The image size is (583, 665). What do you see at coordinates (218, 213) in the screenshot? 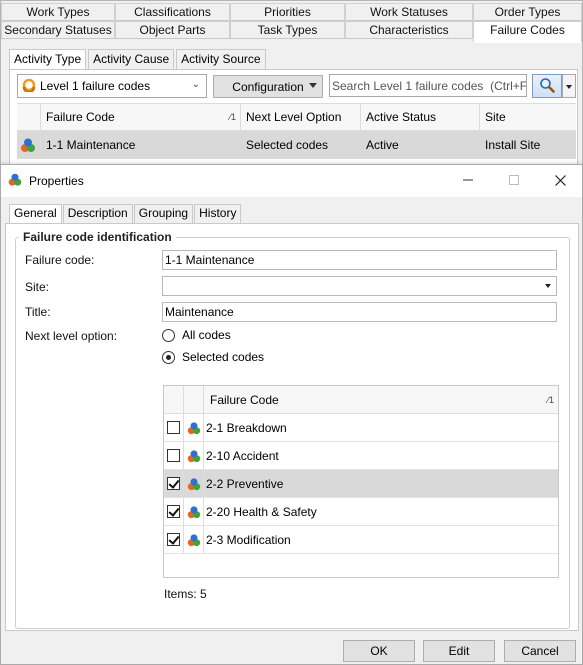
I see `tab-history: History` at bounding box center [218, 213].